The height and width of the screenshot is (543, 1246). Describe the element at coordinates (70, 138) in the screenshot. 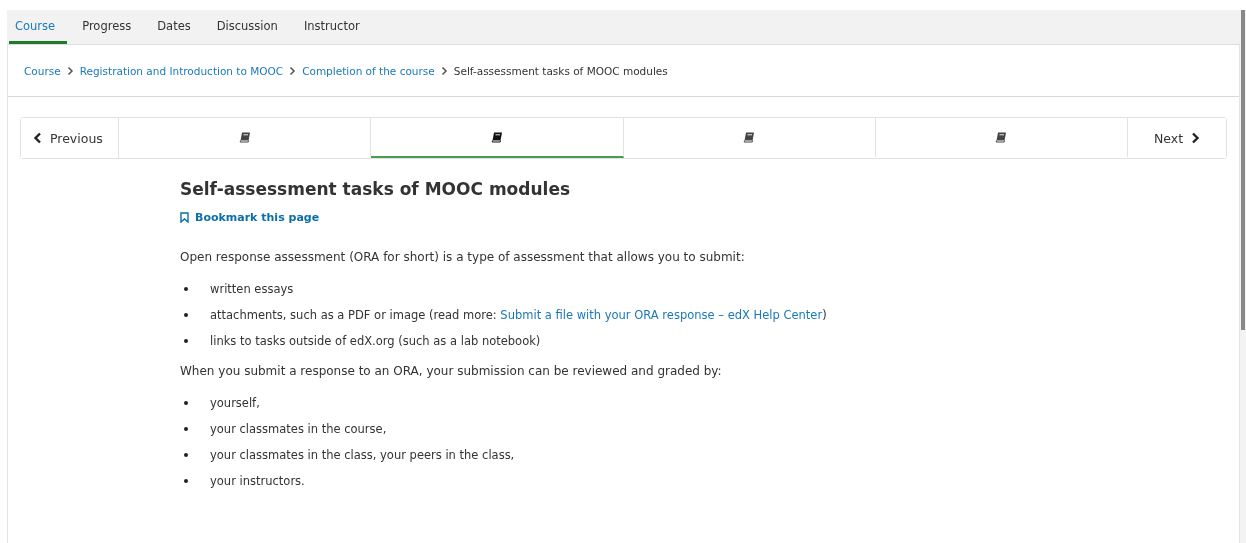

I see `previous-button: Previous` at that location.